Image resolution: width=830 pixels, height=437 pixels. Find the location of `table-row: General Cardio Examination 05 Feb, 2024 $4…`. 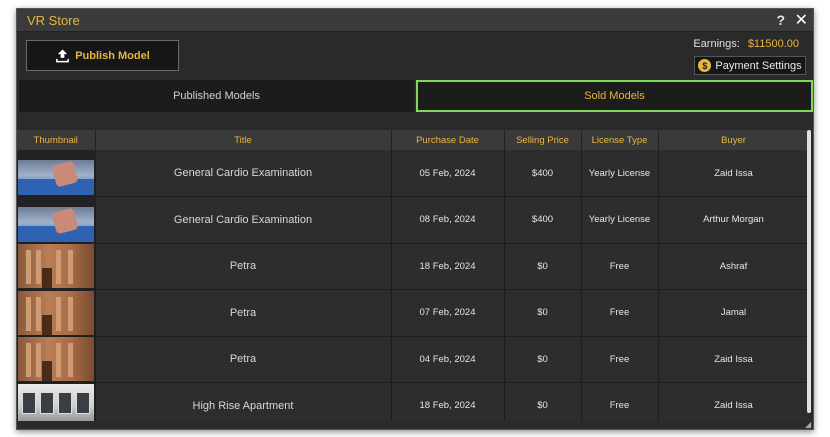

table-row: General Cardio Examination 05 Feb, 2024 $4… is located at coordinates (413, 173).